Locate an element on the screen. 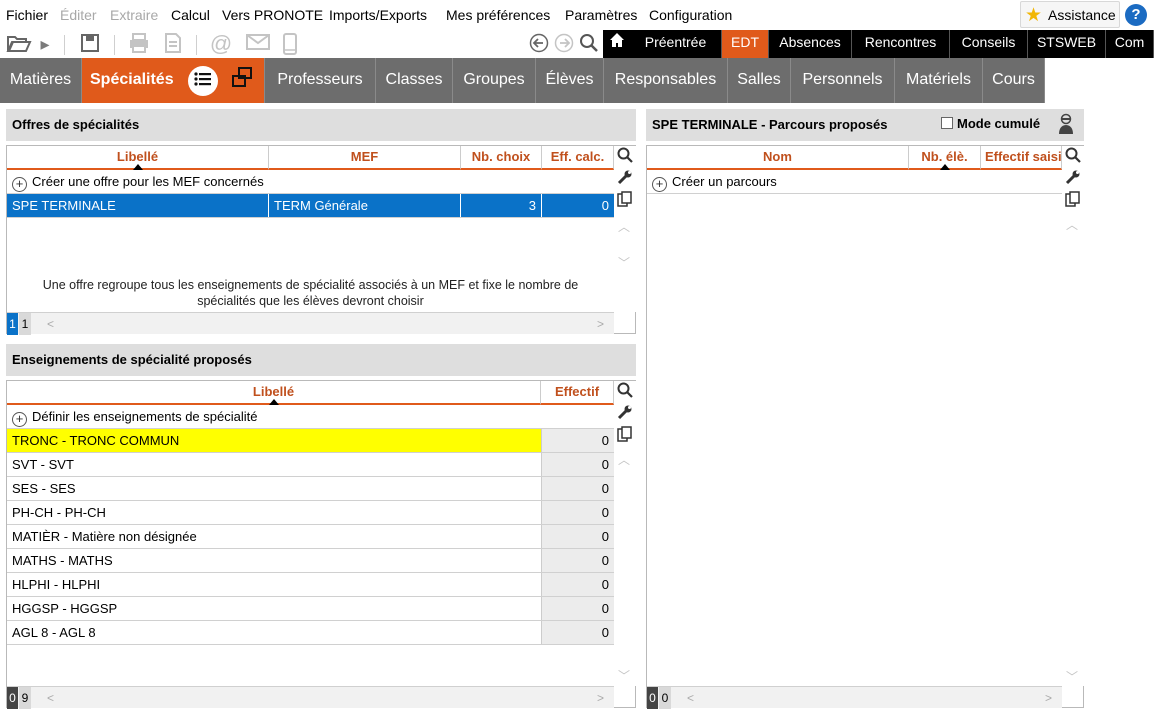 The height and width of the screenshot is (715, 1154). tab-preentree: Préentrée is located at coordinates (676, 44).